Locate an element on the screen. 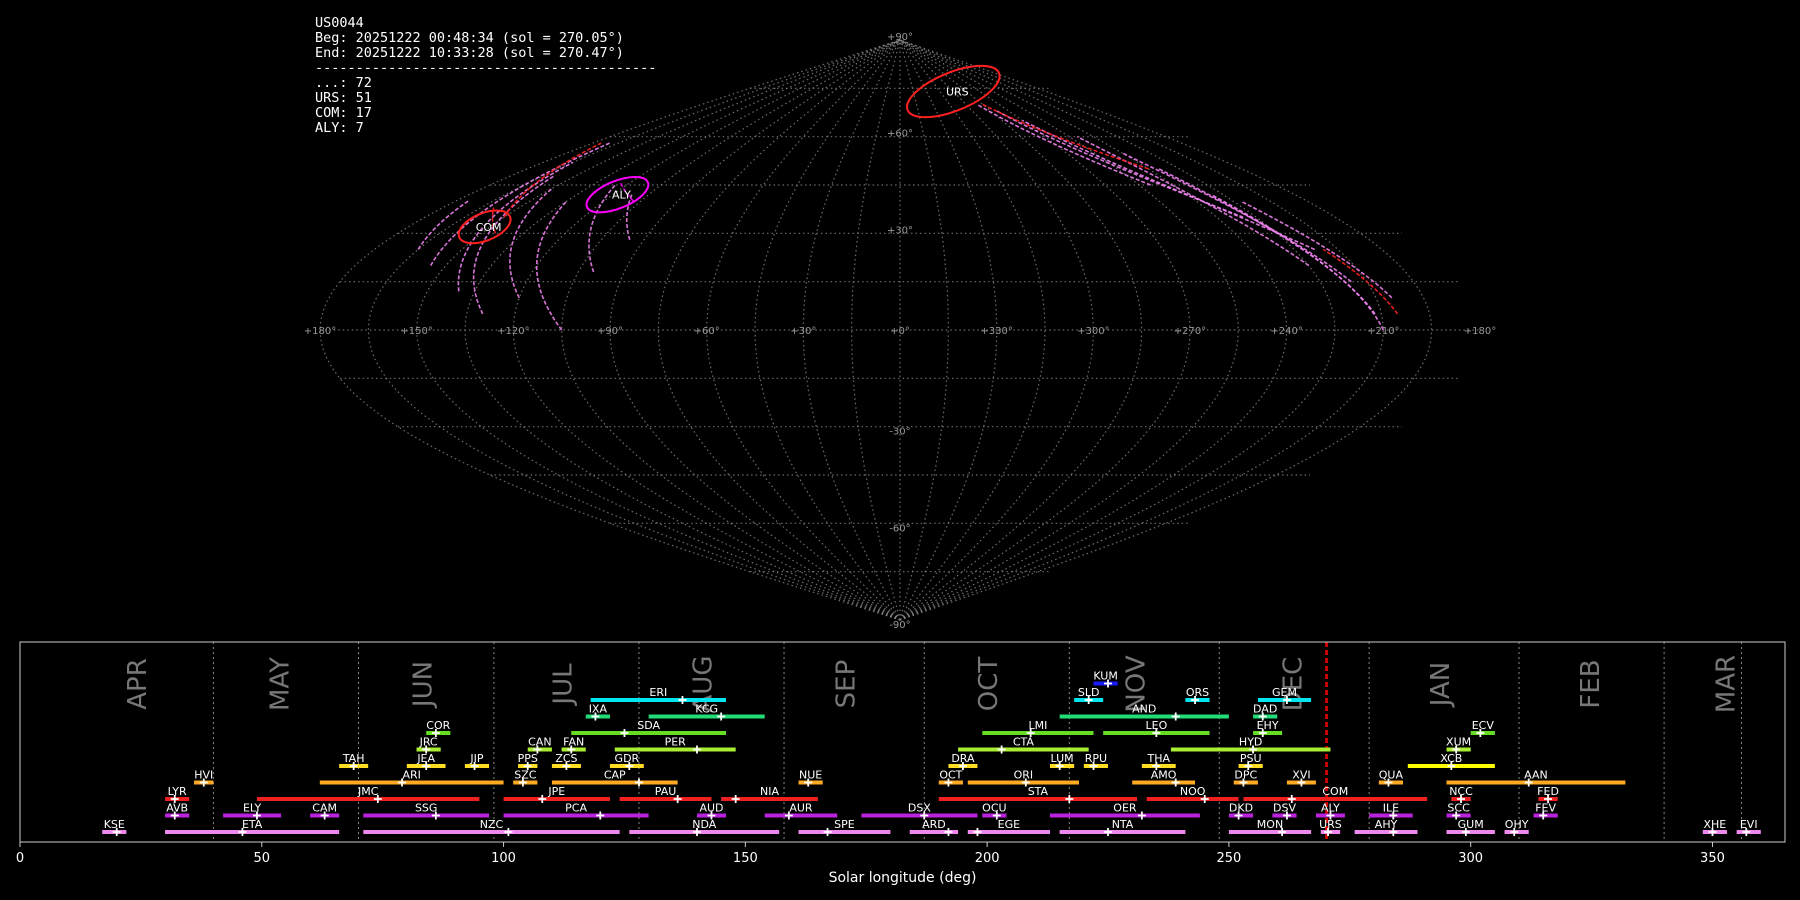 This screenshot has width=1800, height=900. x-tick-label: 300 is located at coordinates (1470, 858).